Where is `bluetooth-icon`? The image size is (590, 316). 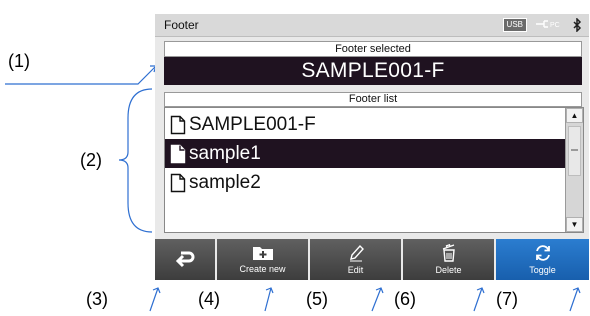 bluetooth-icon is located at coordinates (577, 25).